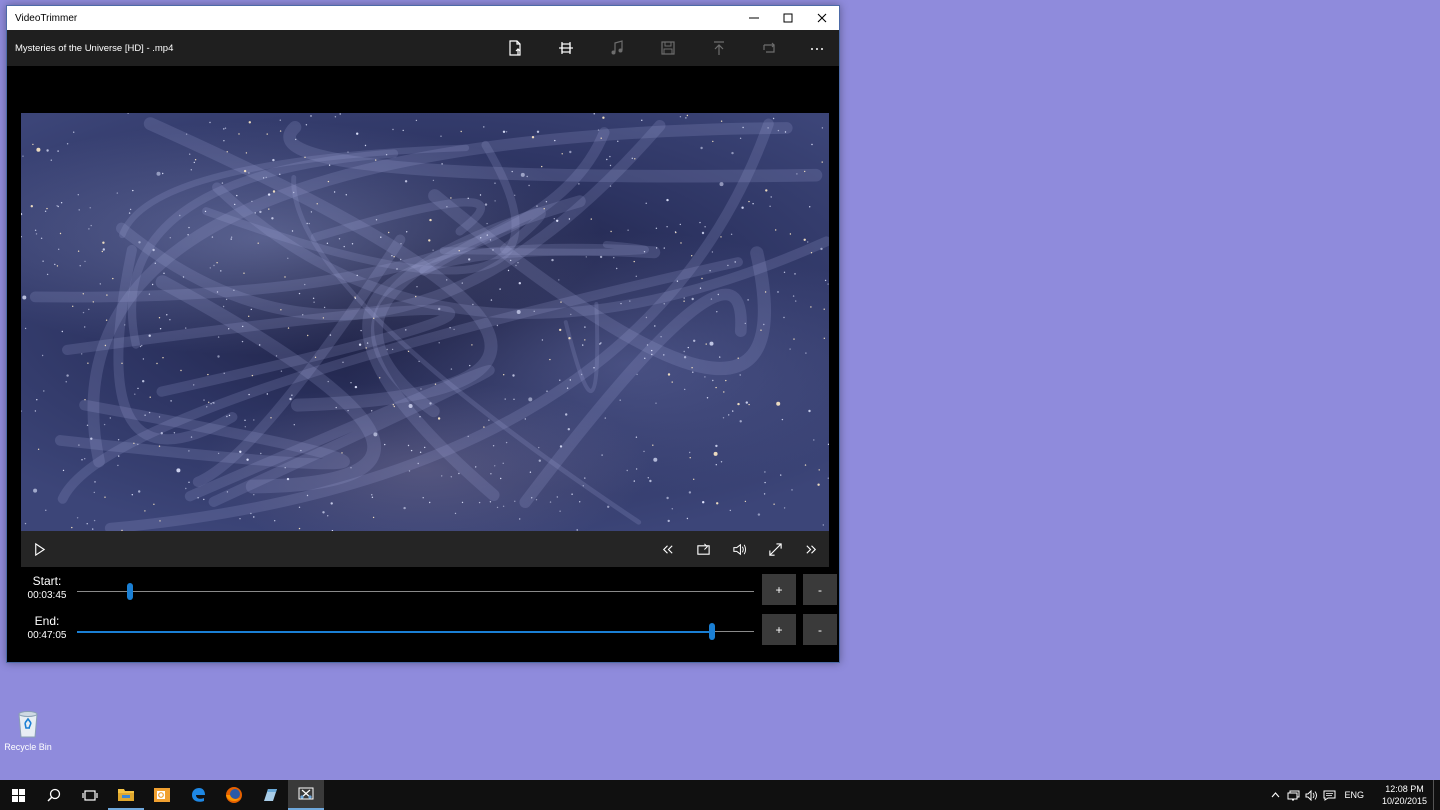 Image resolution: width=1440 pixels, height=810 pixels. I want to click on more-button, so click(817, 48).